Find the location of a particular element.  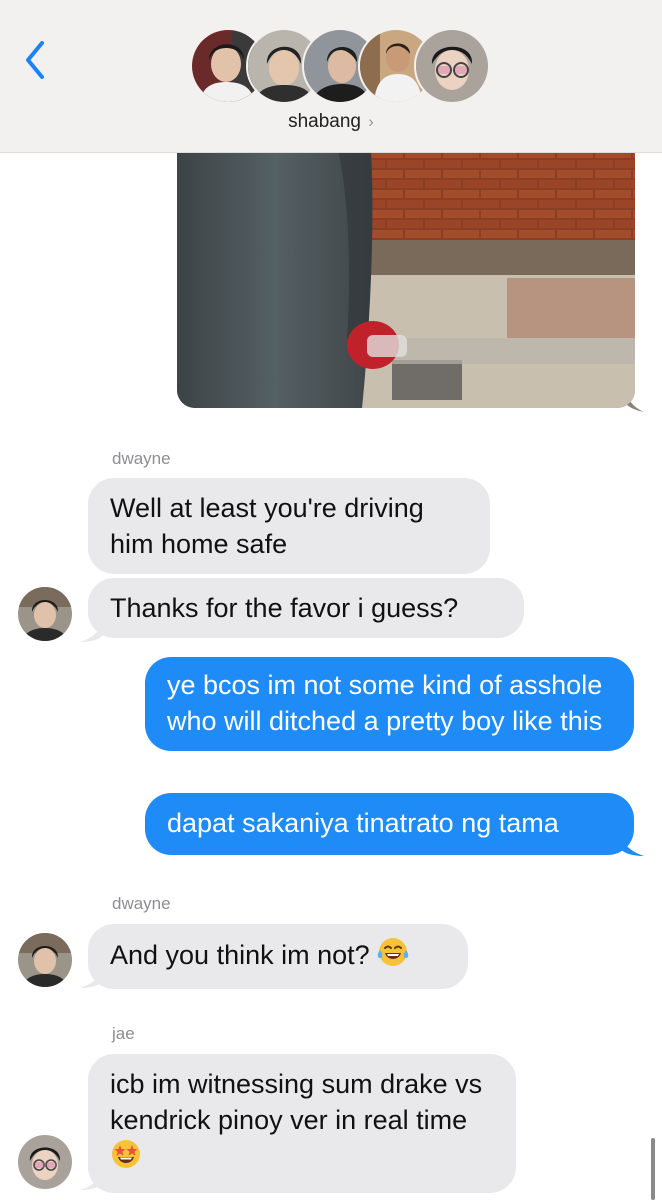

outgoing-message-bubble: dapat sakaniya tinatrato ng tama is located at coordinates (389, 824).